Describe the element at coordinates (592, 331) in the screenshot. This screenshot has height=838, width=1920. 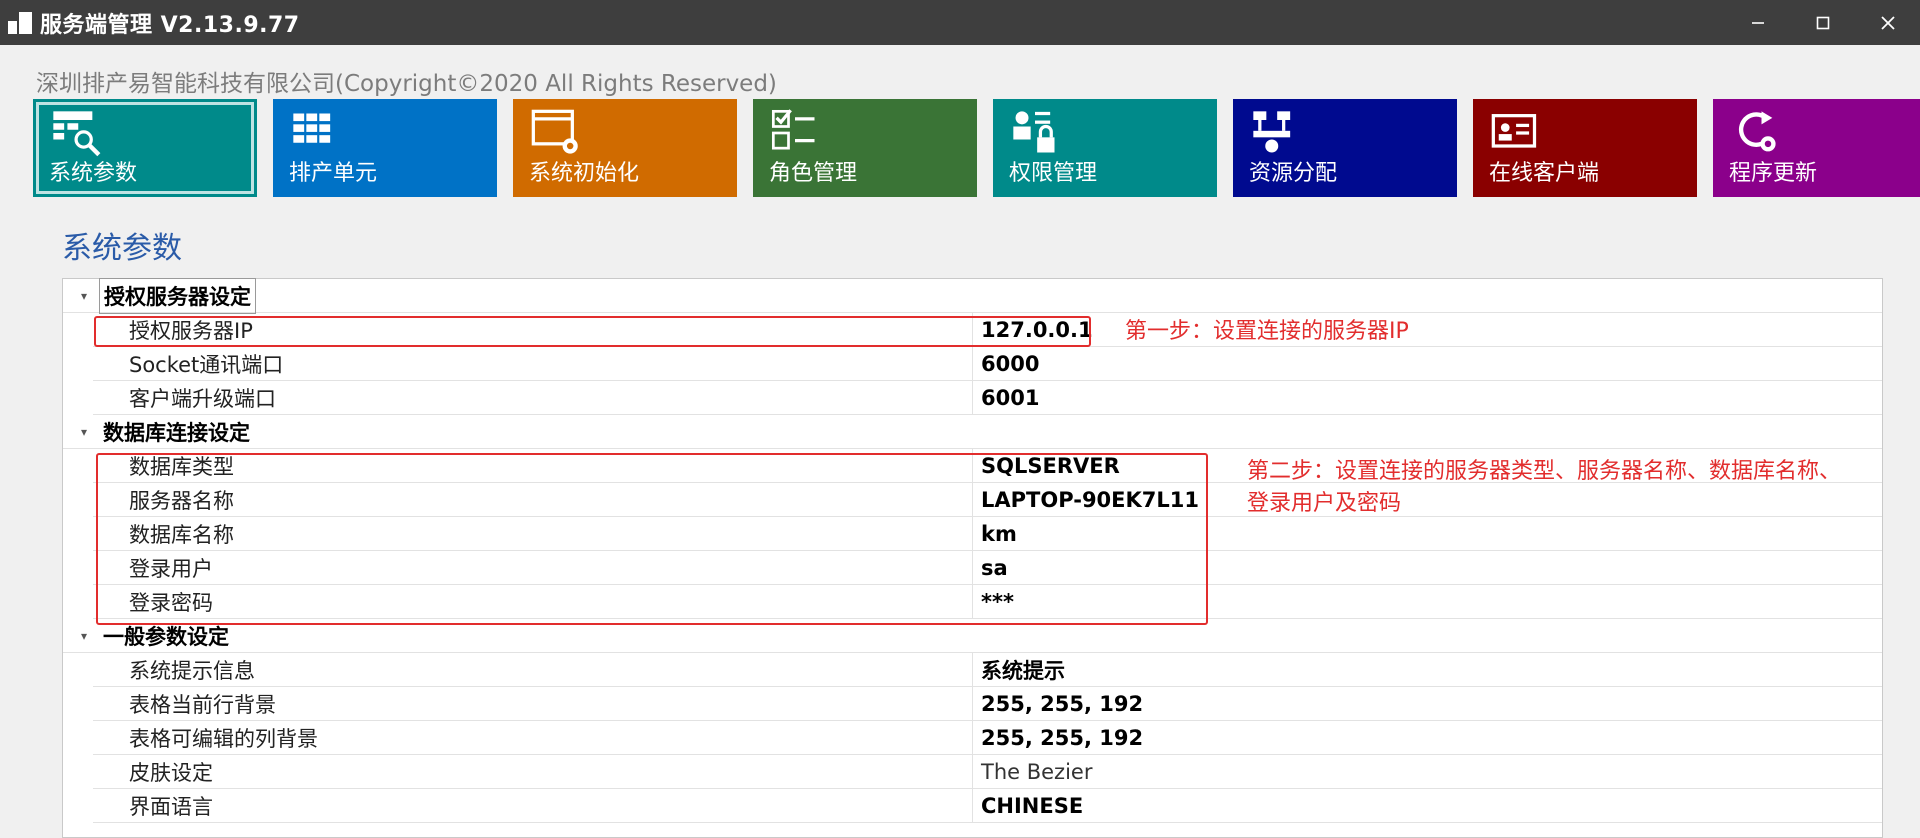
I see `highlight-box-step1` at that location.